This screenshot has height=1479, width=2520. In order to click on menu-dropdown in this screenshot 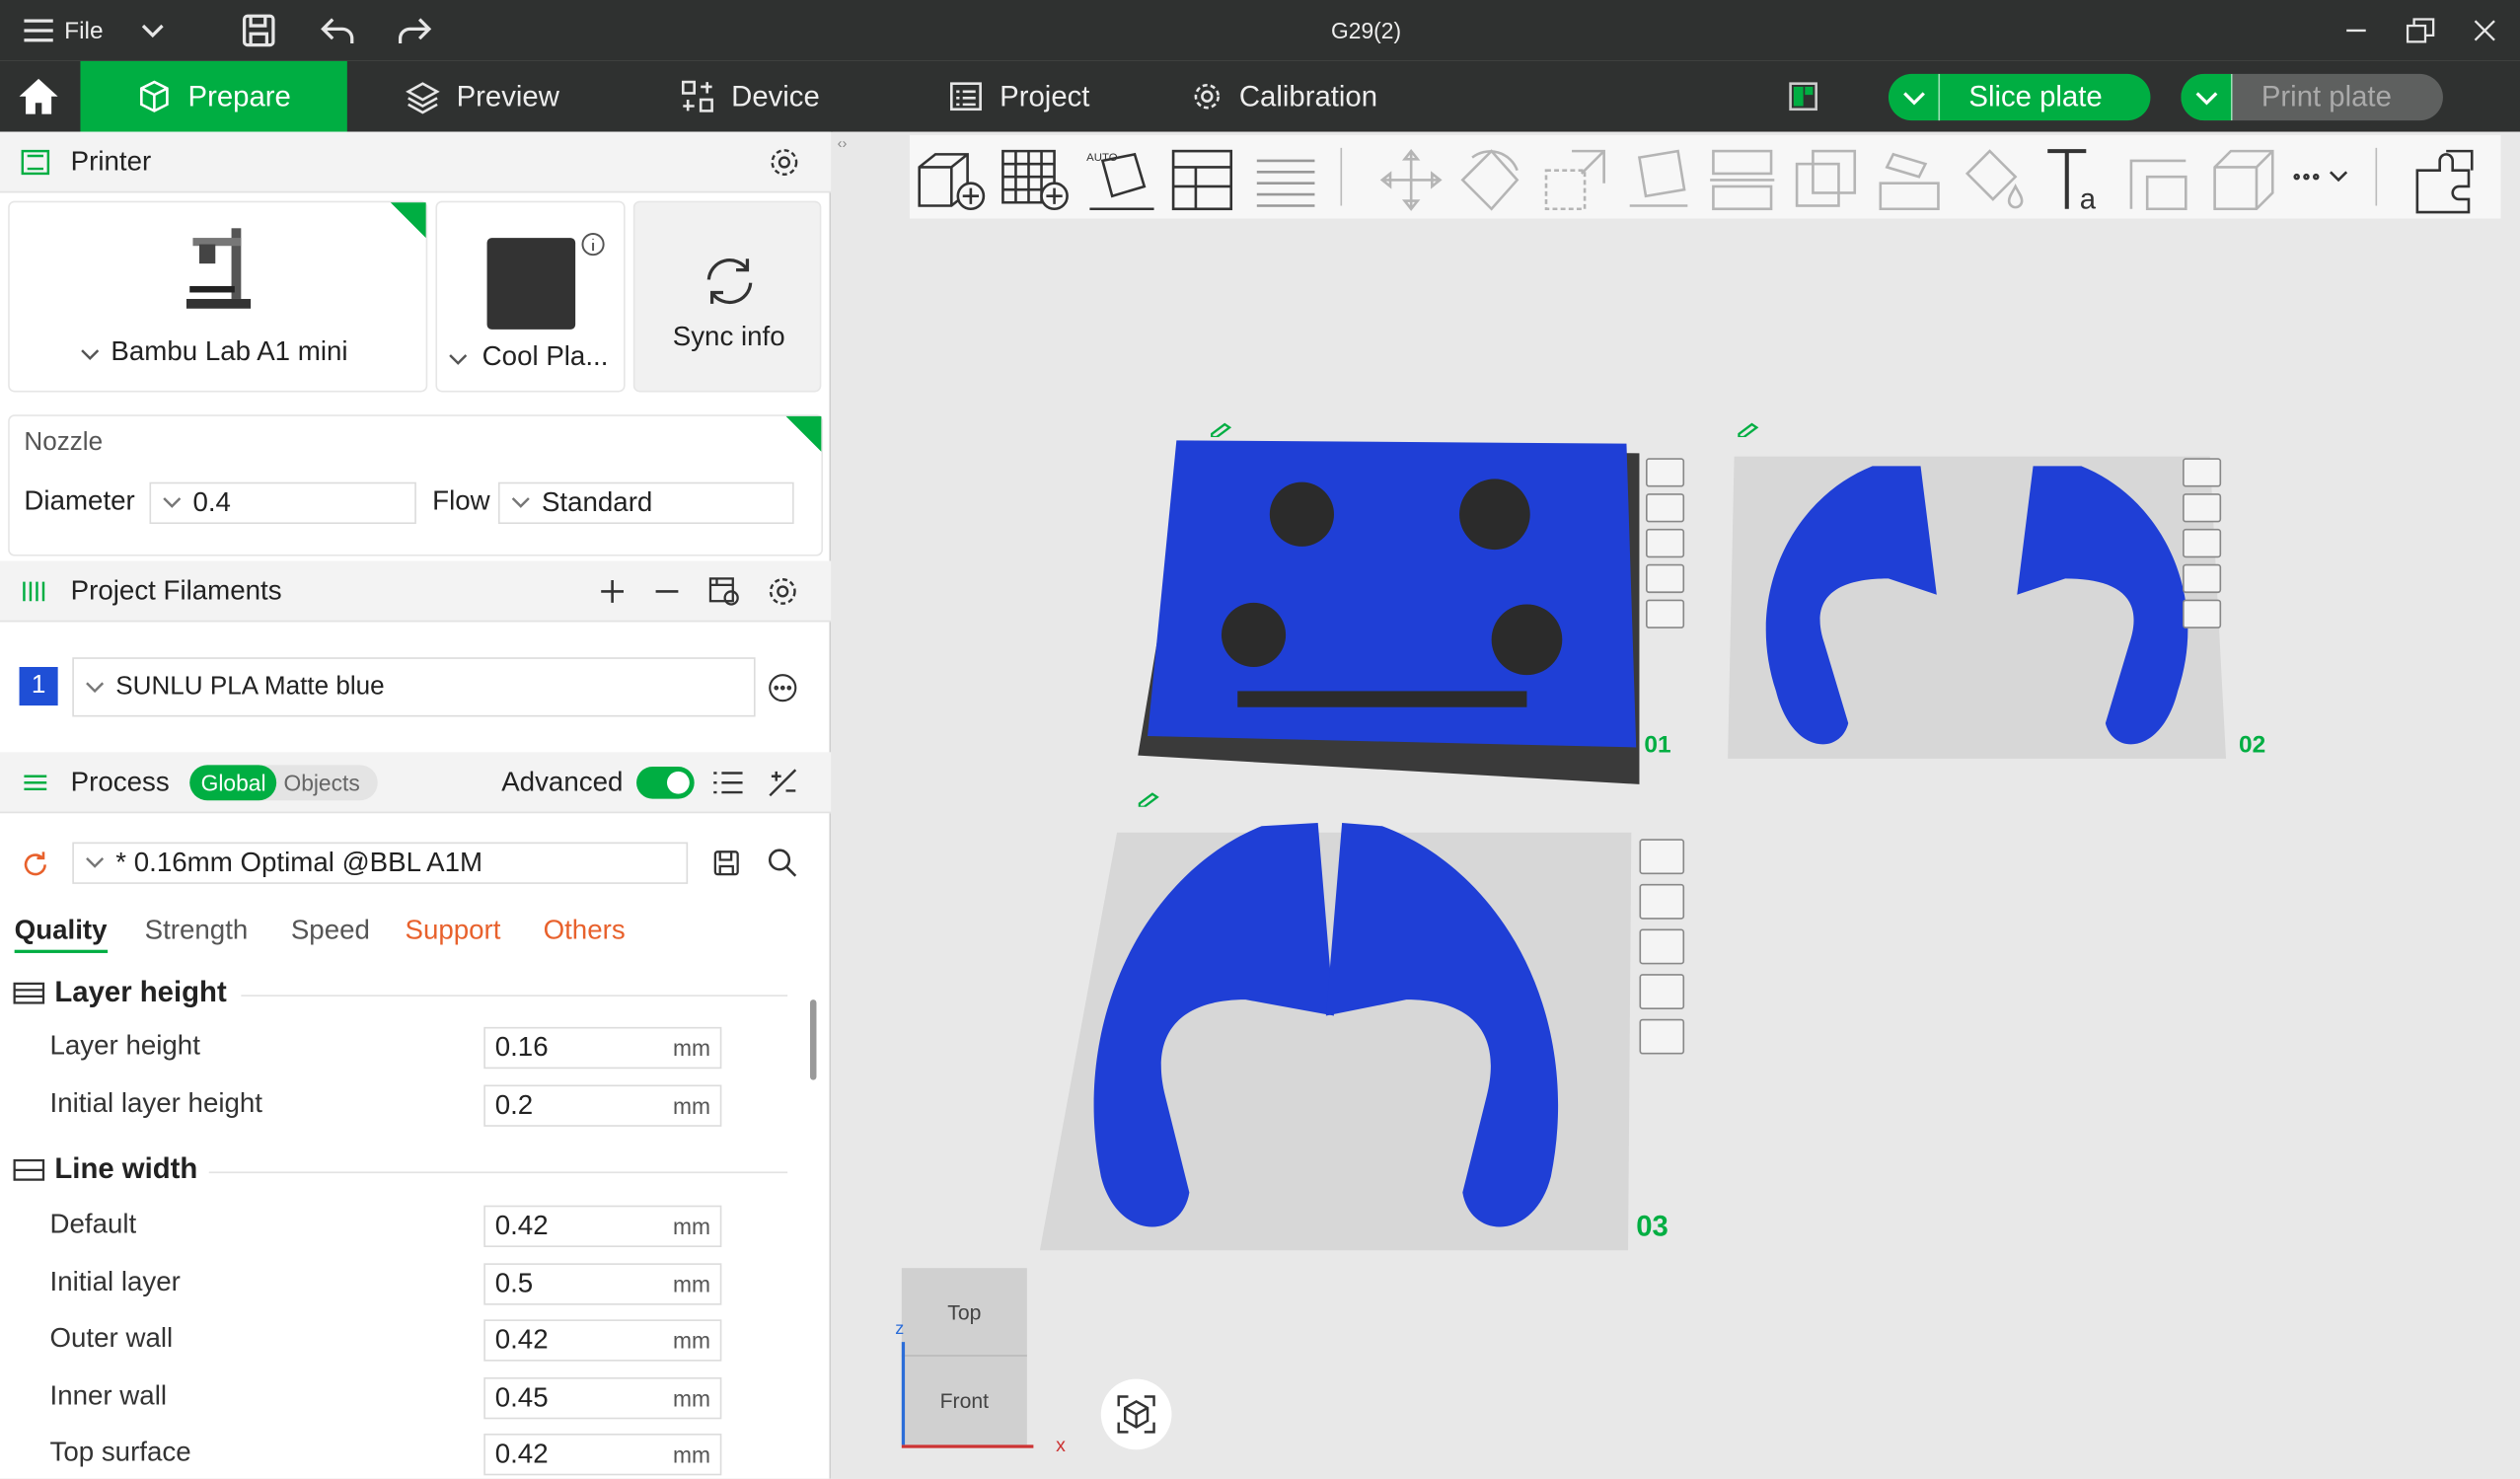, I will do `click(153, 30)`.